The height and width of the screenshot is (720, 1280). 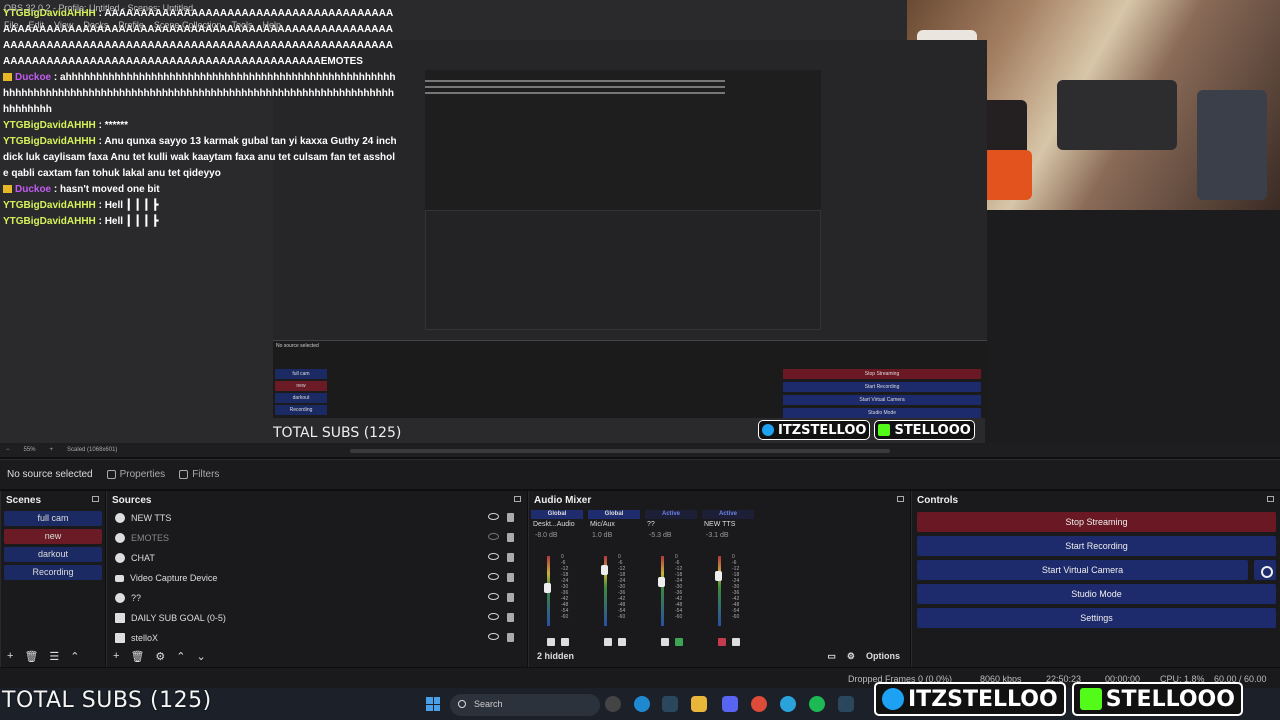 What do you see at coordinates (53, 518) in the screenshot?
I see `scene-item: full cam` at bounding box center [53, 518].